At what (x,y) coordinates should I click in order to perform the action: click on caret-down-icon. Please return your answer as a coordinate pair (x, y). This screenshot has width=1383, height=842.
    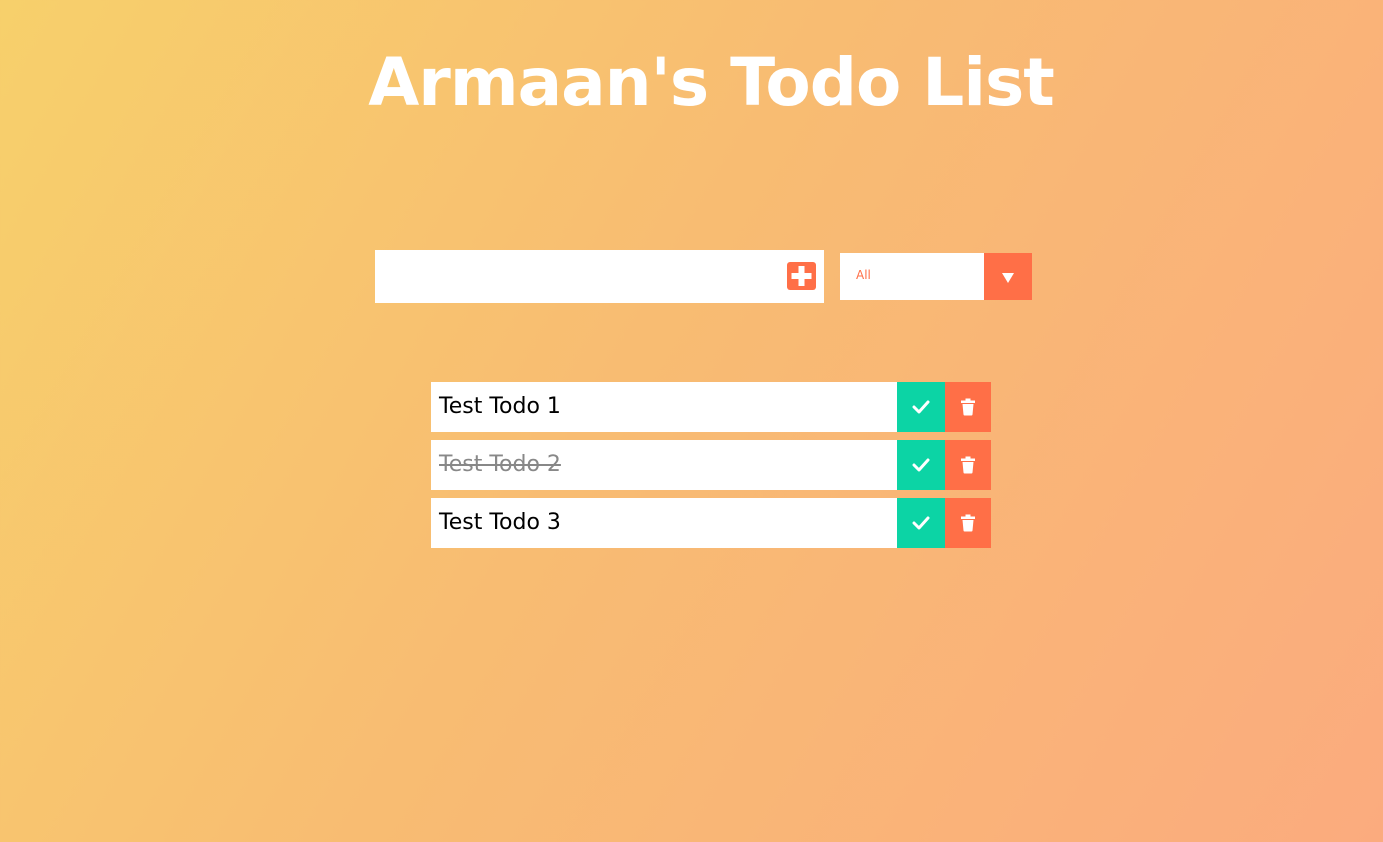
    Looking at the image, I should click on (1008, 278).